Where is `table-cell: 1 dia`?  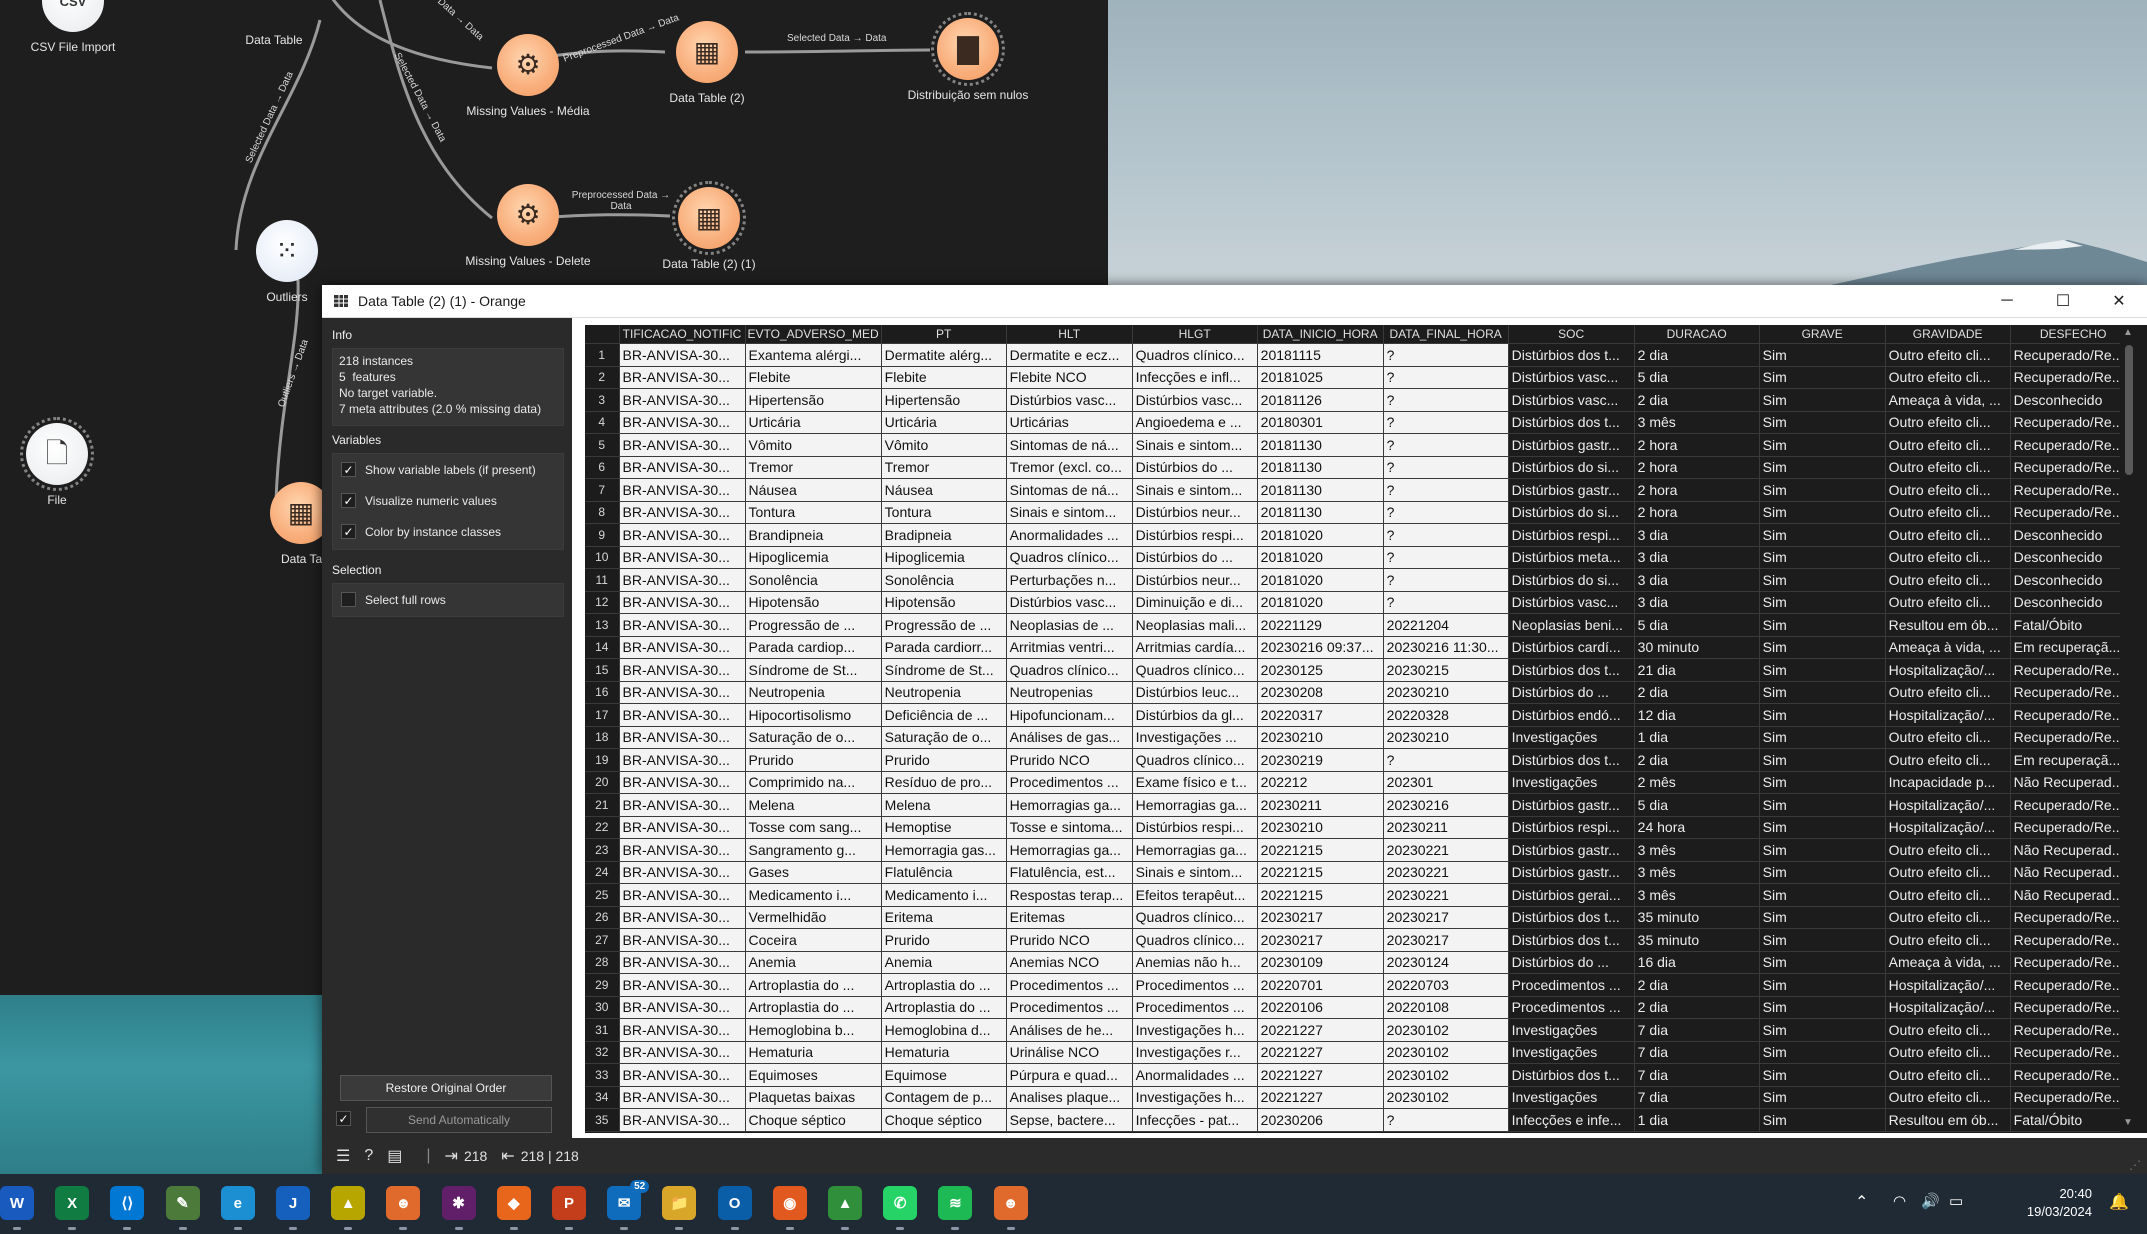 table-cell: 1 dia is located at coordinates (1697, 737).